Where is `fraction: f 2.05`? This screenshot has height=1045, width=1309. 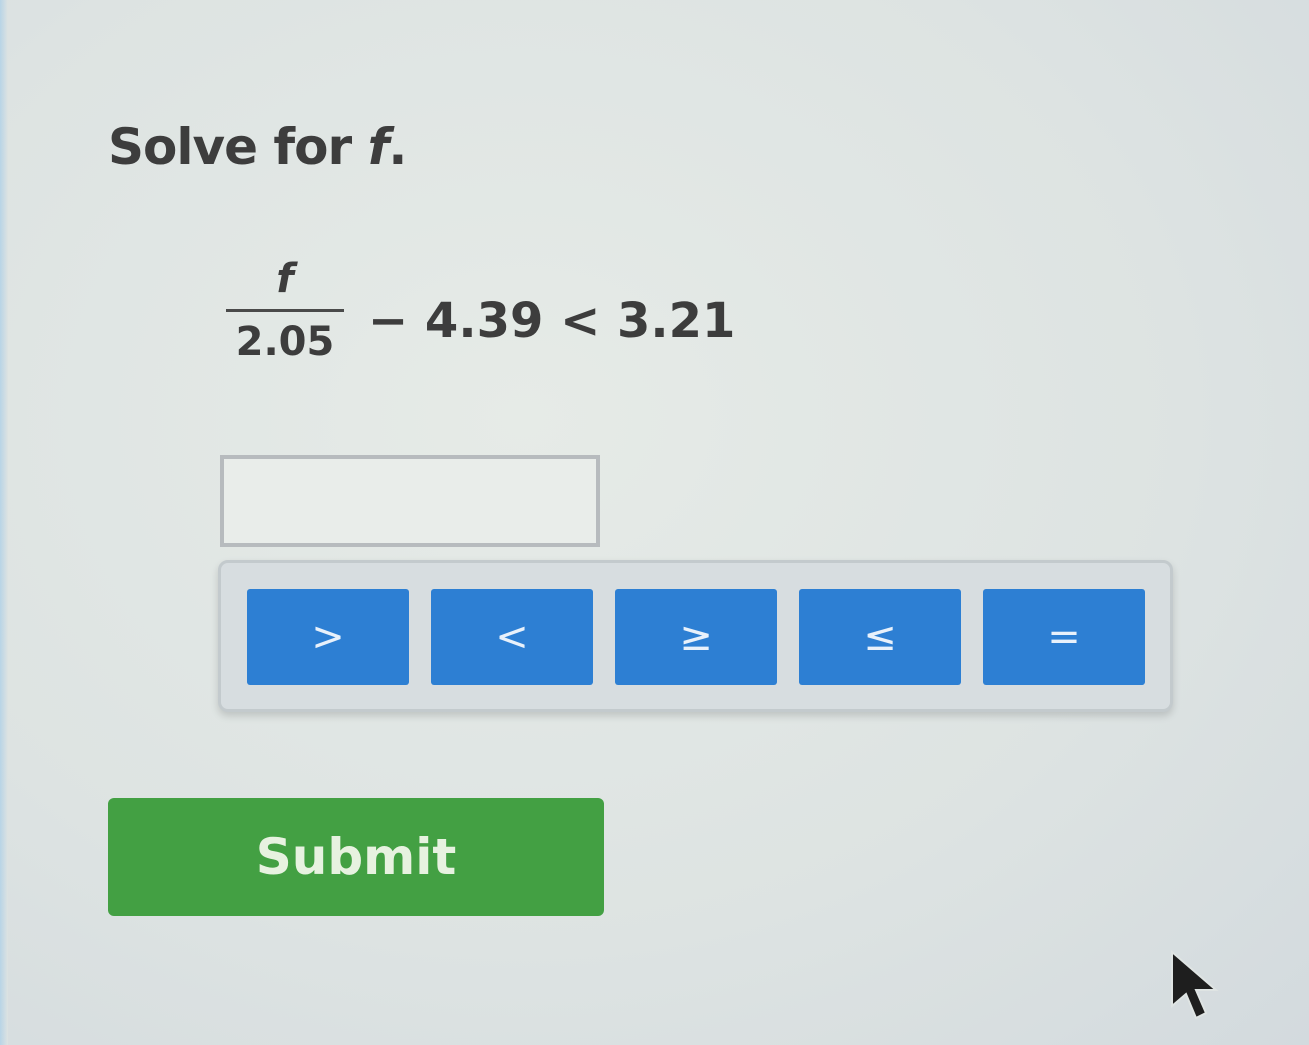 fraction: f 2.05 is located at coordinates (285, 309).